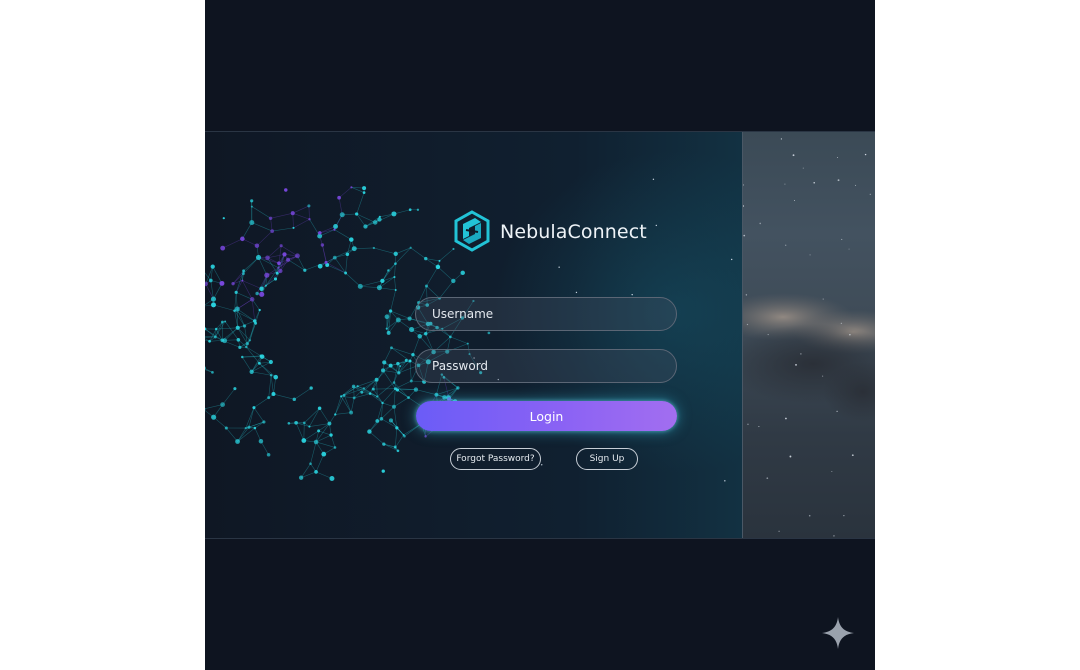 The width and height of the screenshot is (1080, 670). I want to click on sparkle-icon, so click(838, 633).